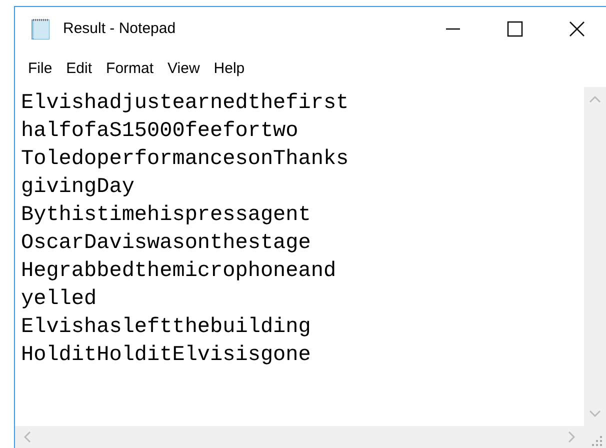  What do you see at coordinates (572, 437) in the screenshot?
I see `scroll-right-icon` at bounding box center [572, 437].